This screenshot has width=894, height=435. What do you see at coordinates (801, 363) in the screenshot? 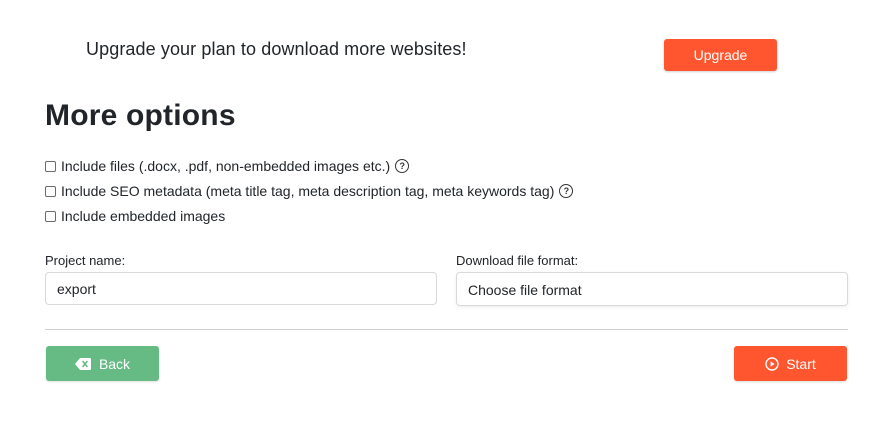
I see `start-label: Start` at bounding box center [801, 363].